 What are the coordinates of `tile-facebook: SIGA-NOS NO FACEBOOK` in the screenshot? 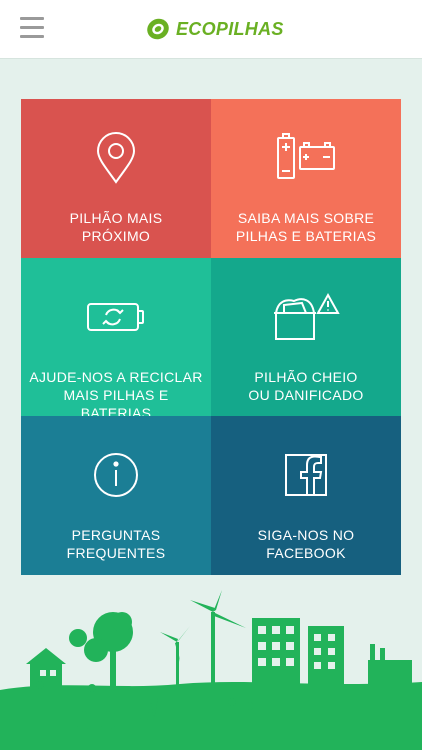 It's located at (306, 495).